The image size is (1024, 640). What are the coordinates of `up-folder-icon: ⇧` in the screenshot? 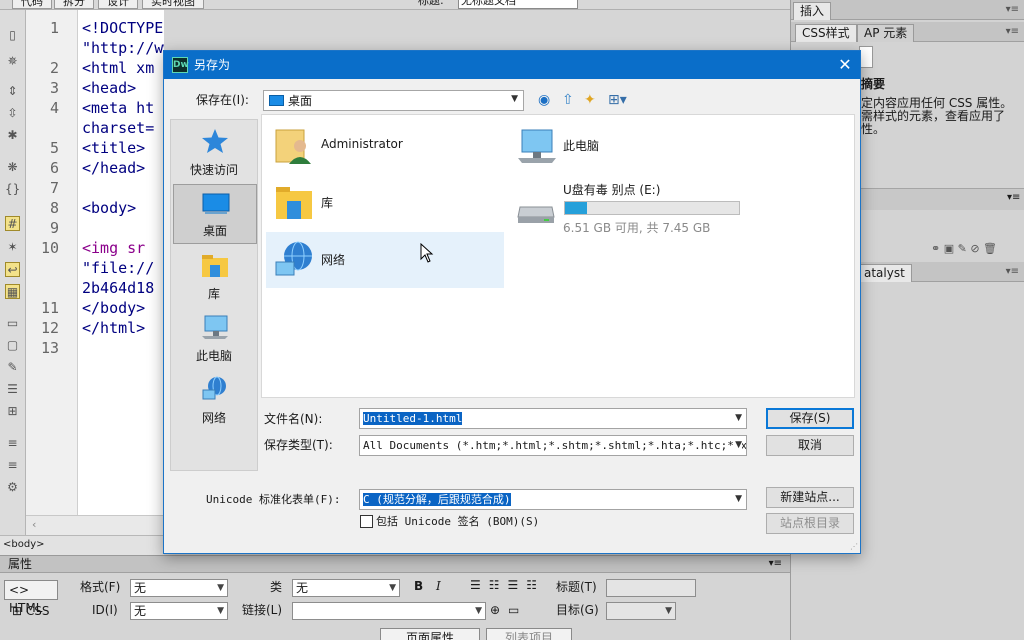 It's located at (568, 100).